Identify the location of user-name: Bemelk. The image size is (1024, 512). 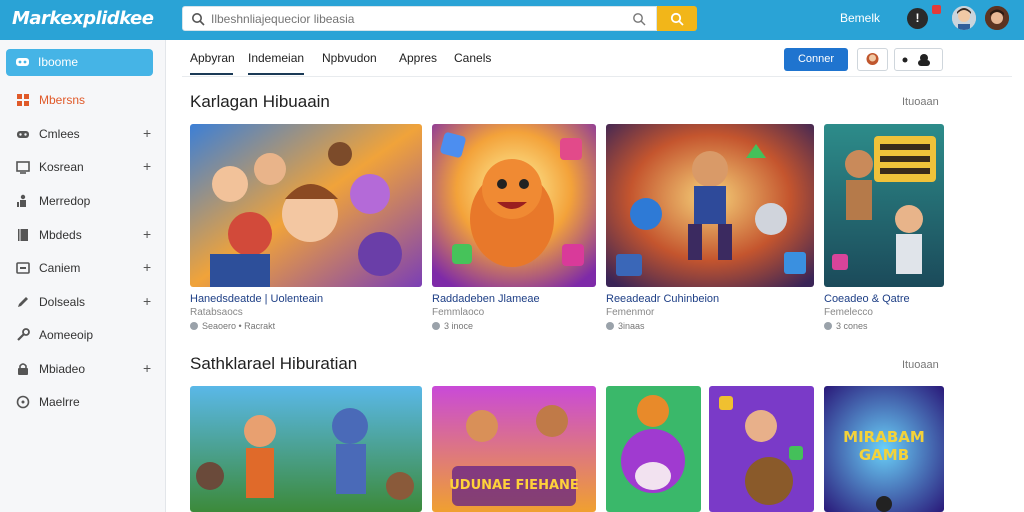
(860, 18).